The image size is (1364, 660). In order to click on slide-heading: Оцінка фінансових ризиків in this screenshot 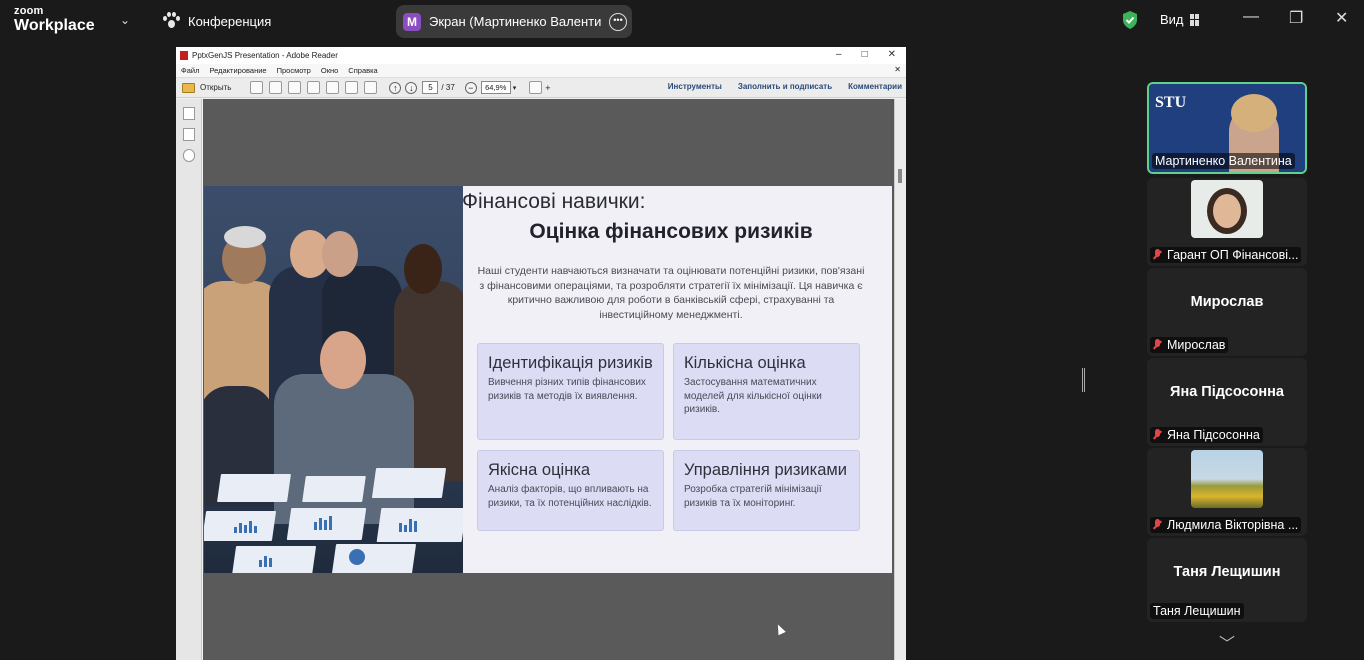, I will do `click(671, 231)`.